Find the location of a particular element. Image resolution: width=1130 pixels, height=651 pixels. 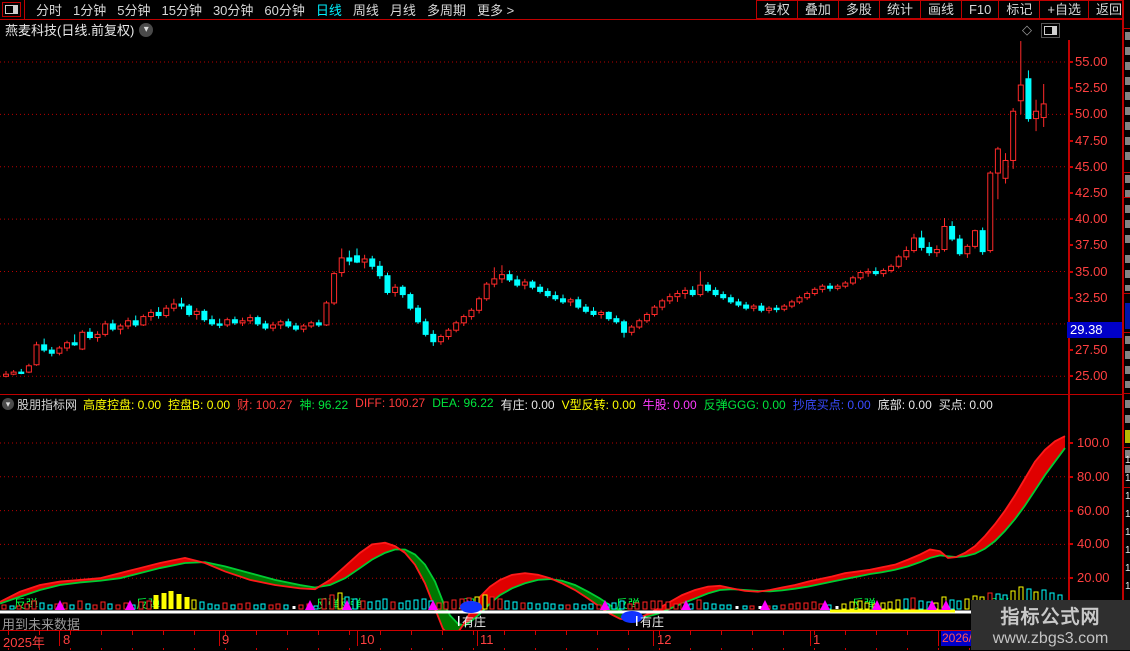

watermark: 指标公式网 www.zbgs3.com is located at coordinates (1050, 625).